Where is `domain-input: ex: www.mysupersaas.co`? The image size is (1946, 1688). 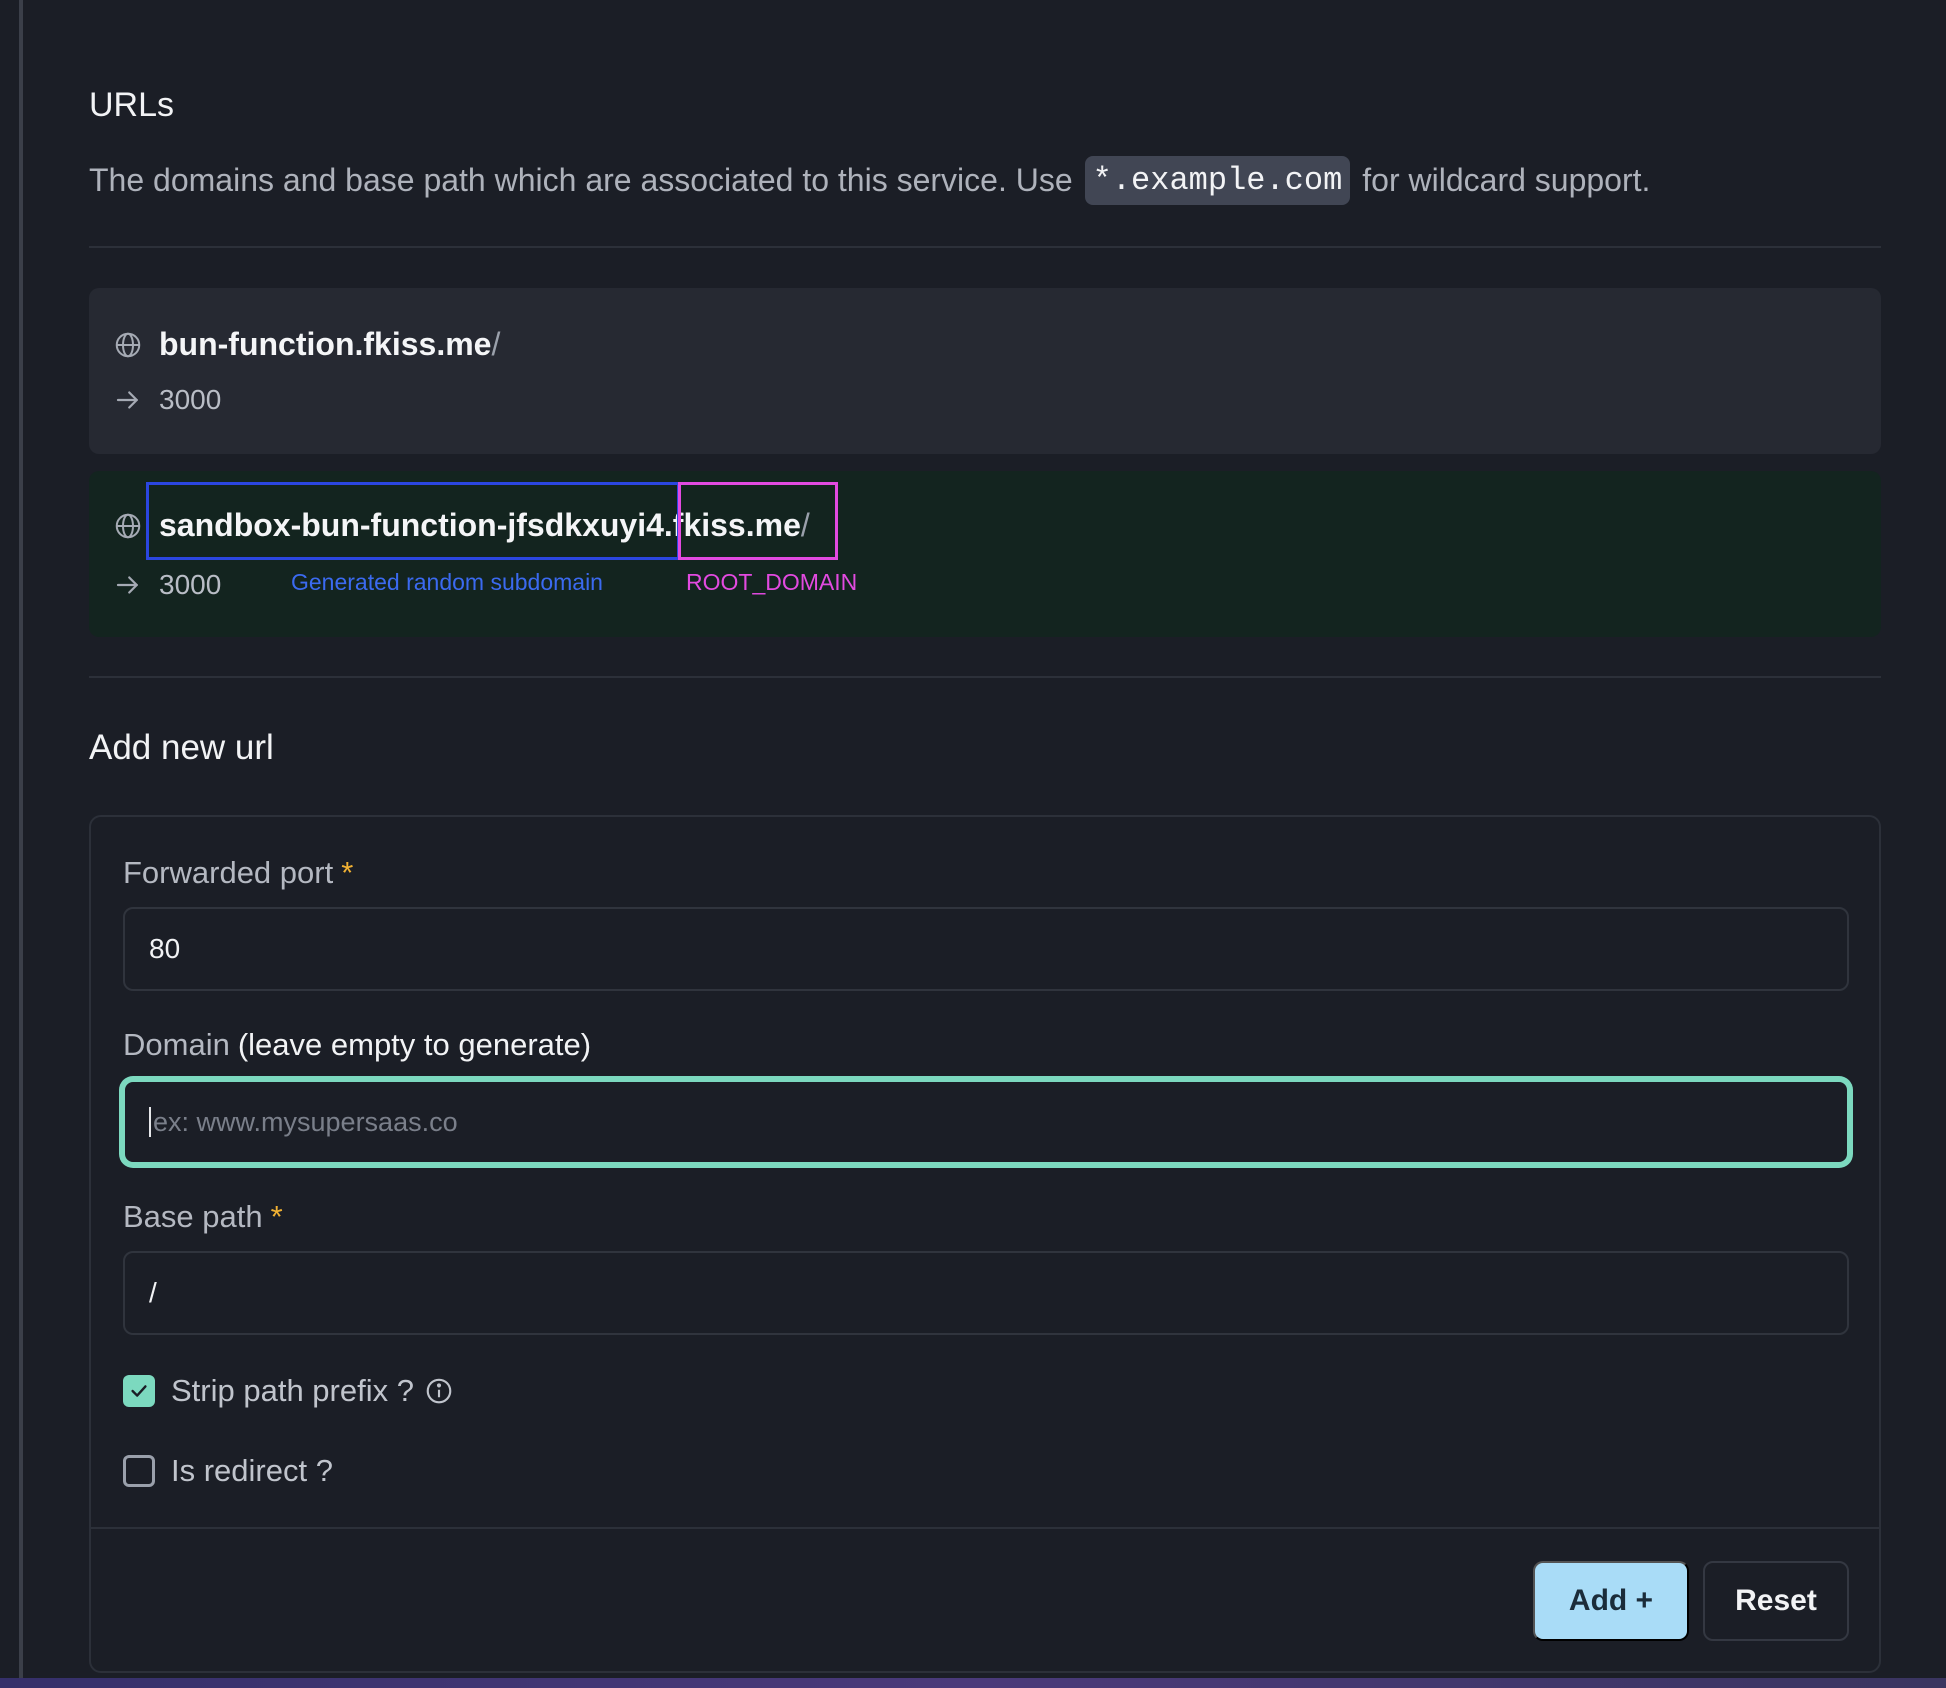
domain-input: ex: www.mysupersaas.co is located at coordinates (986, 1122).